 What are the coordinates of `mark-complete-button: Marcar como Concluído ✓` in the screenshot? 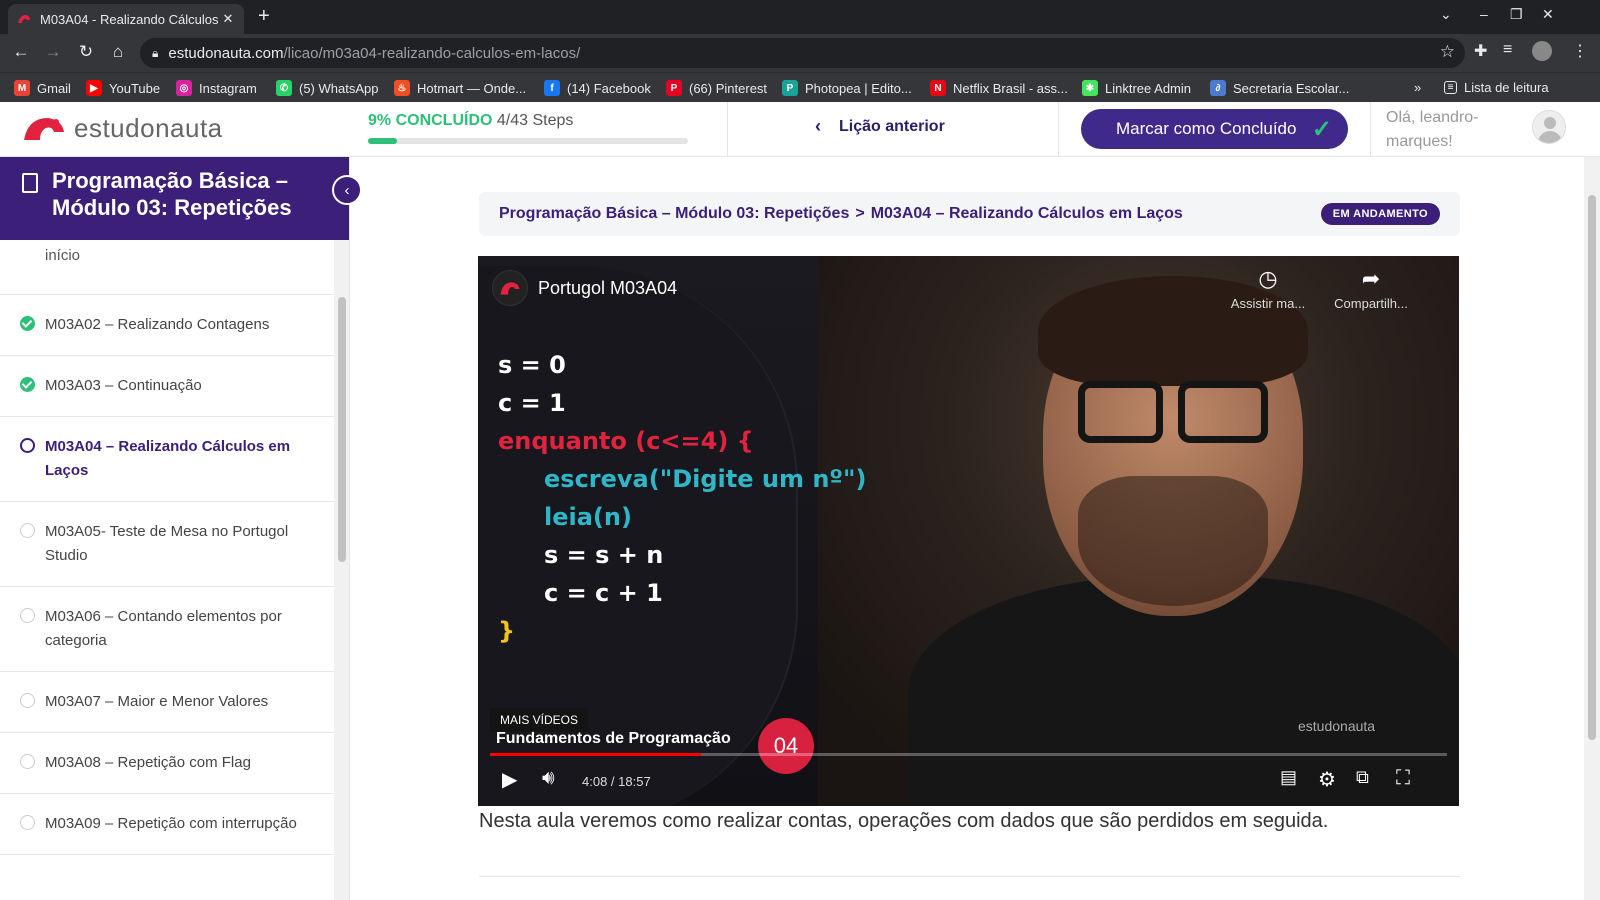 It's located at (1214, 129).